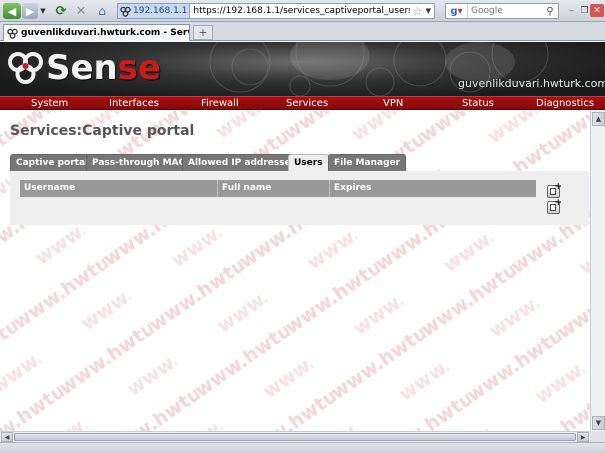 Image resolution: width=605 pixels, height=453 pixels. What do you see at coordinates (478, 103) in the screenshot?
I see `menu-status: Status` at bounding box center [478, 103].